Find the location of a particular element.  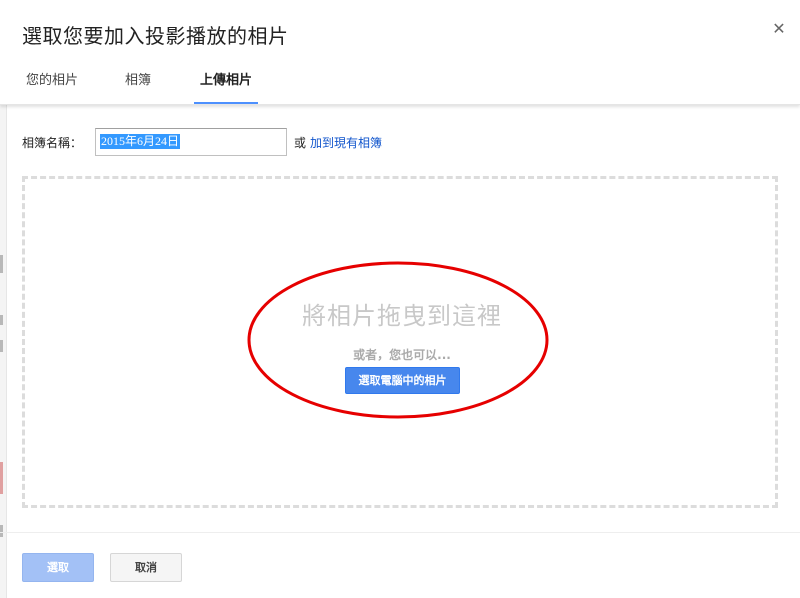

add-to-existing-album-link: 加到現有相簿 is located at coordinates (346, 142).